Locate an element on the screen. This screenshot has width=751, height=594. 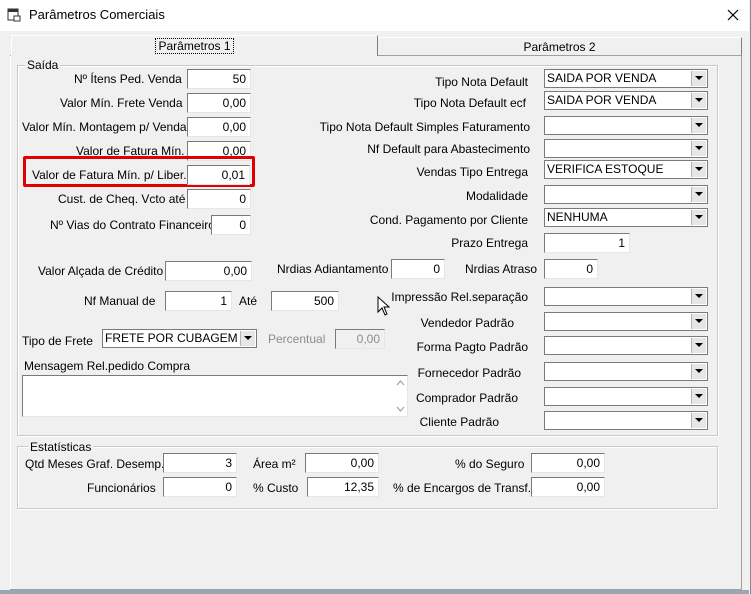
formapagto-select is located at coordinates (626, 345).